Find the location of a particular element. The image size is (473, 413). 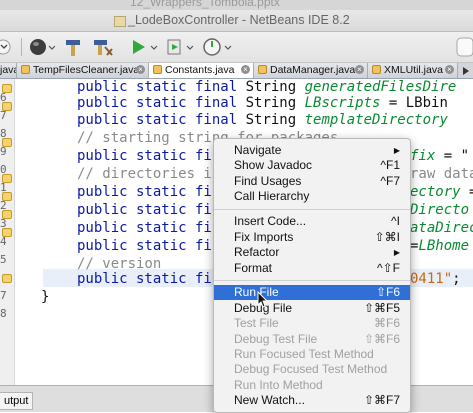

tab-label: java is located at coordinates (8, 70).